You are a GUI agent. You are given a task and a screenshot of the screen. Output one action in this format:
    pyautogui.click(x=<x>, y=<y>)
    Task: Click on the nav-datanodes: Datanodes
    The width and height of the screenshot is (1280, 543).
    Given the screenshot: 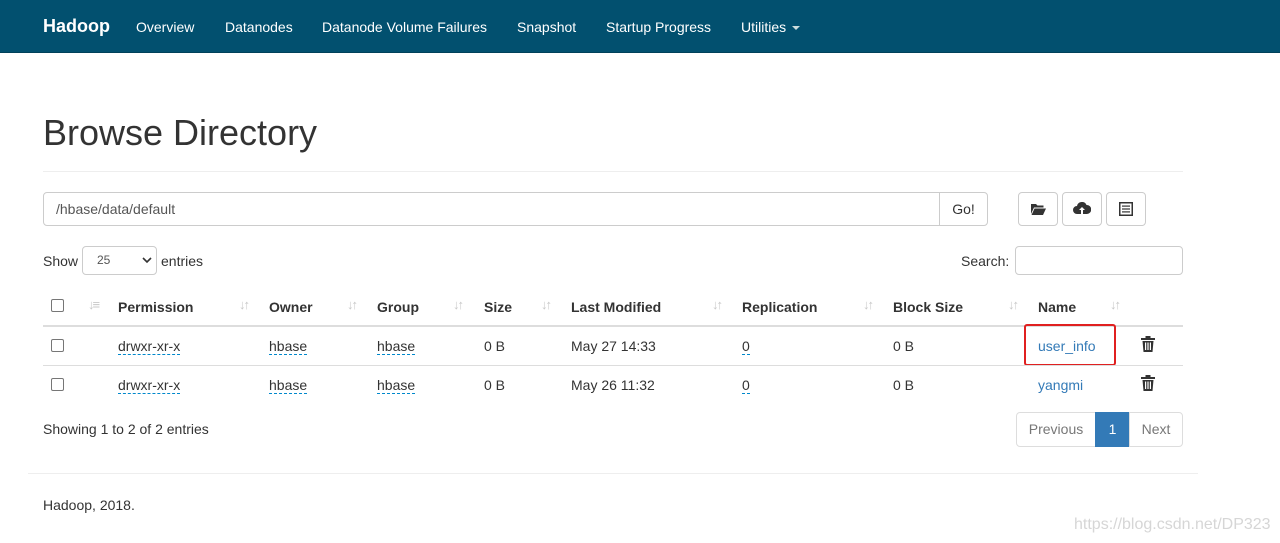 What is the action you would take?
    pyautogui.click(x=259, y=27)
    